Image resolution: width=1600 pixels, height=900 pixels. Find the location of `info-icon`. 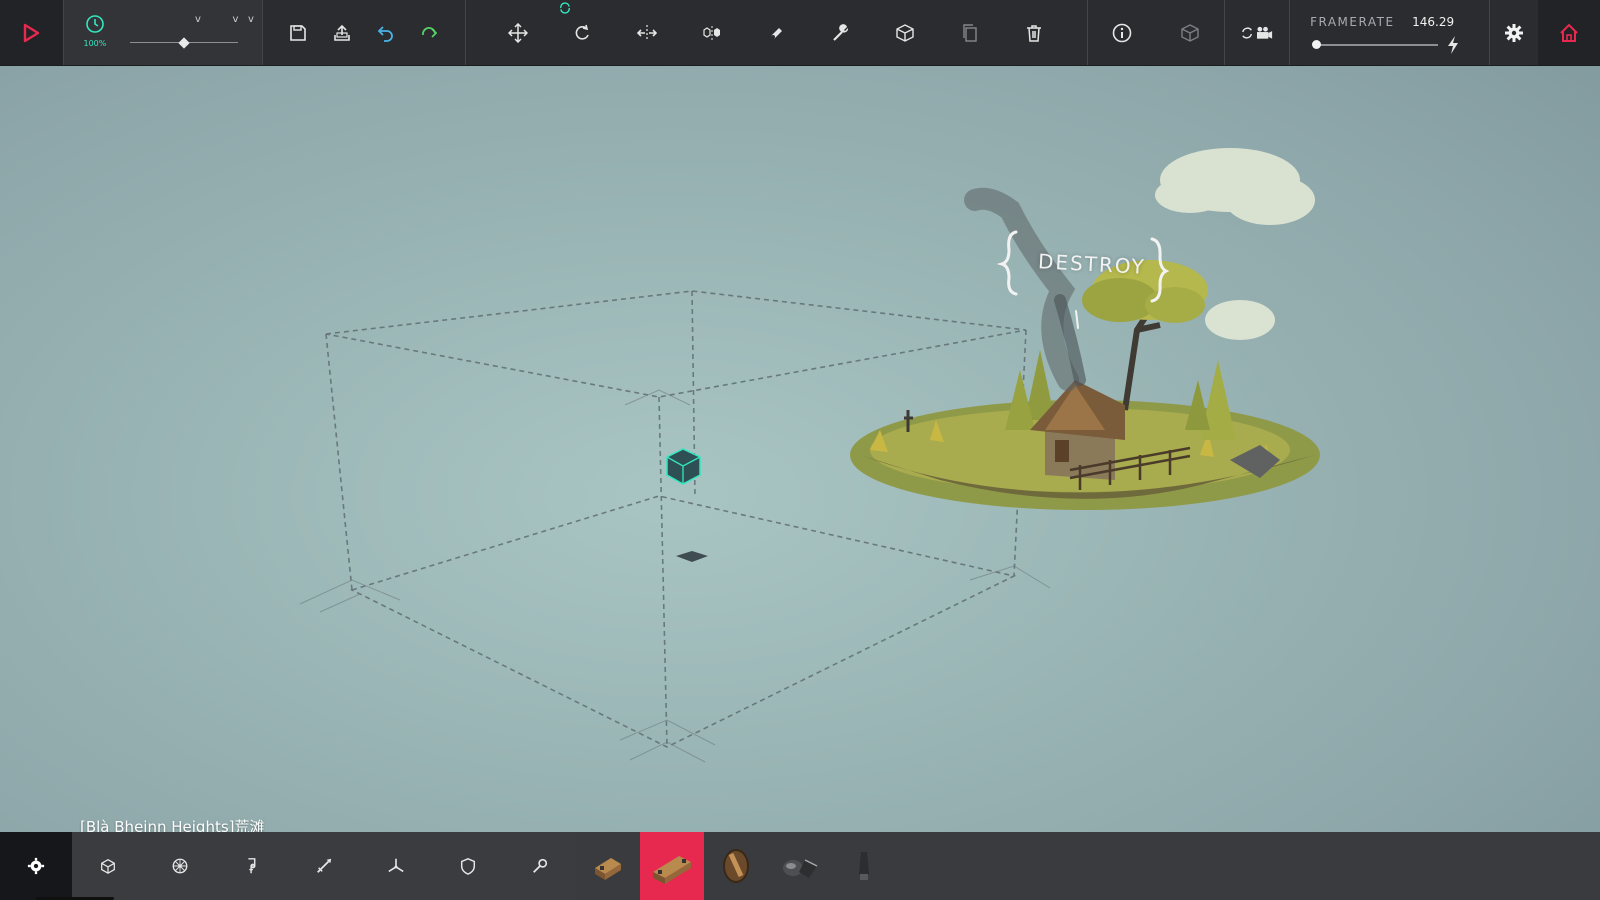

info-icon is located at coordinates (1122, 33).